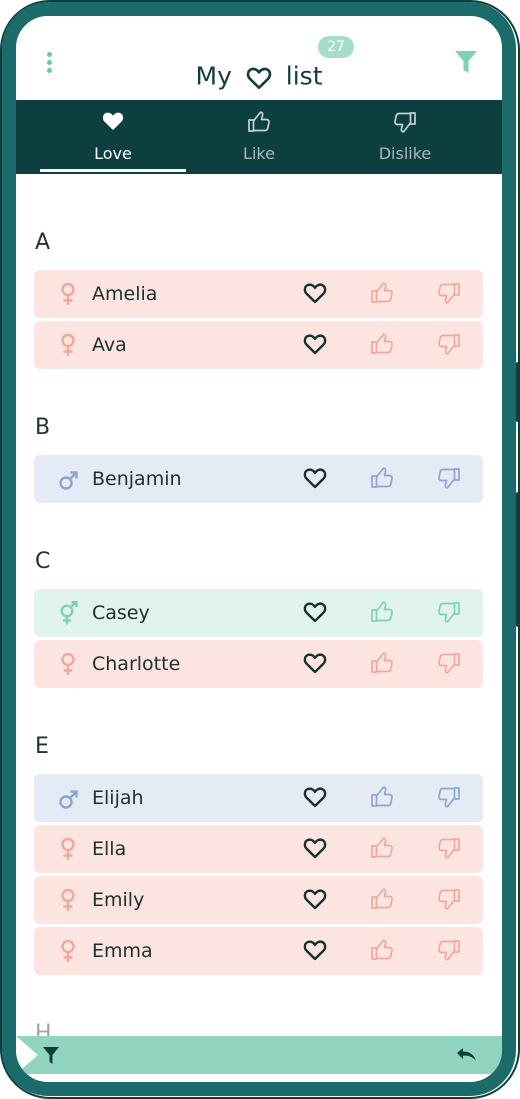  I want to click on list-item: Casey, so click(258, 613).